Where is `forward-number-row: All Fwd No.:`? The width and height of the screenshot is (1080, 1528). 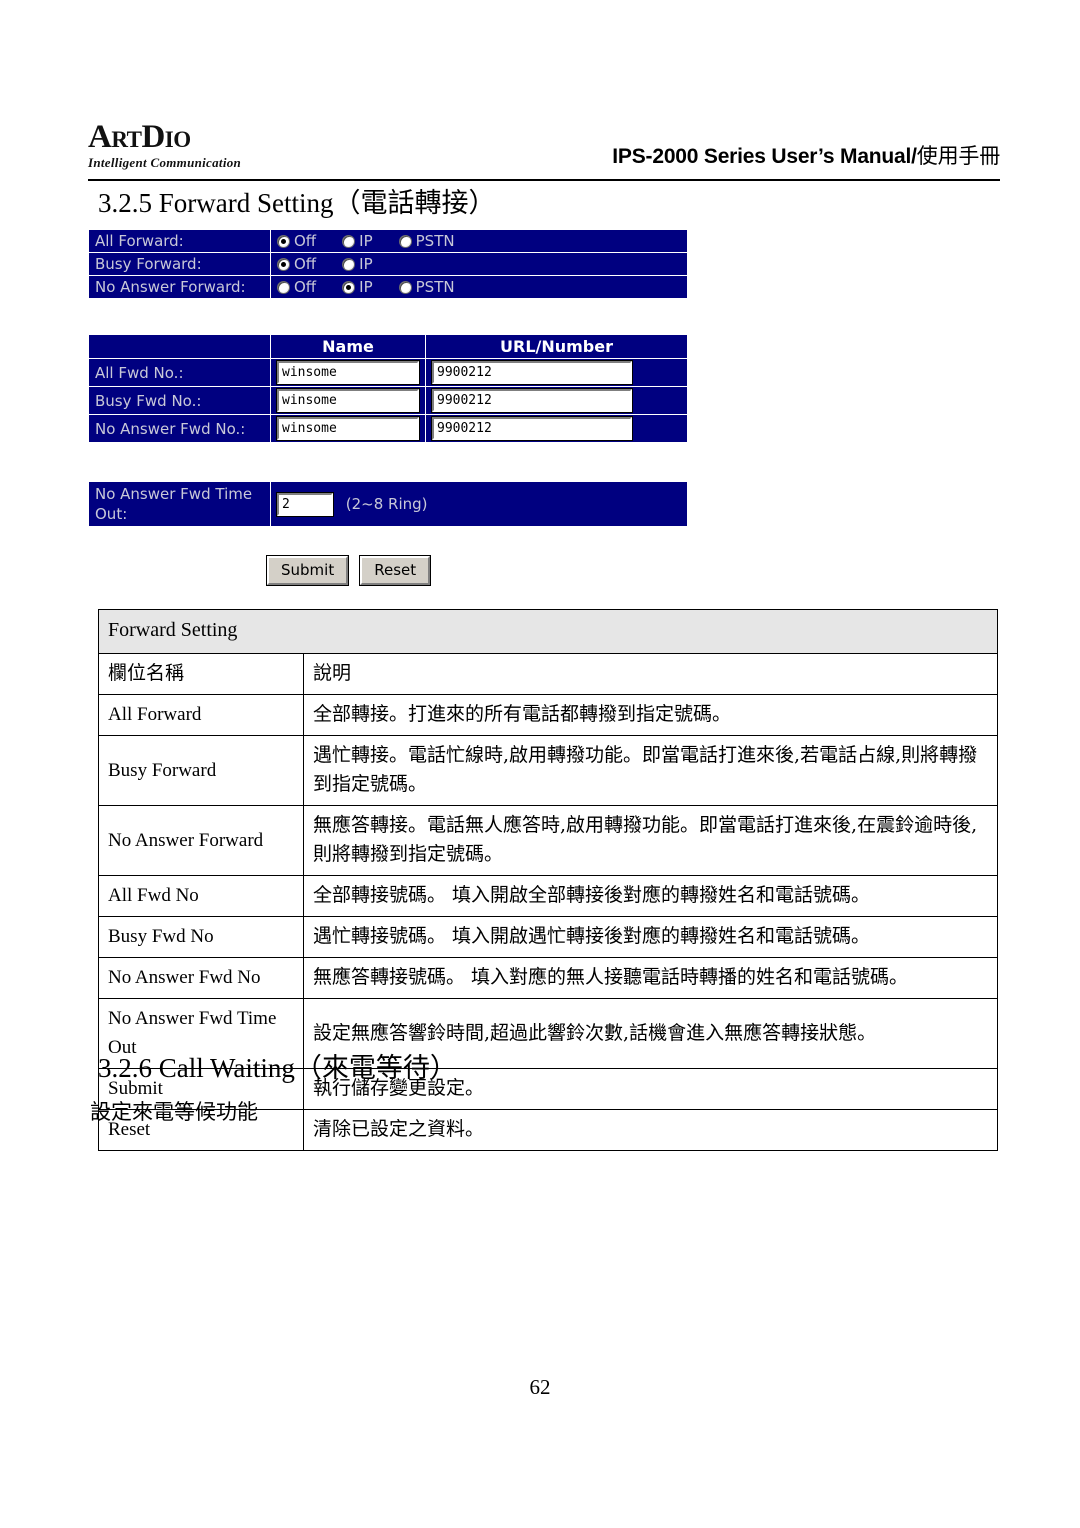
forward-number-row: All Fwd No.: is located at coordinates (388, 372).